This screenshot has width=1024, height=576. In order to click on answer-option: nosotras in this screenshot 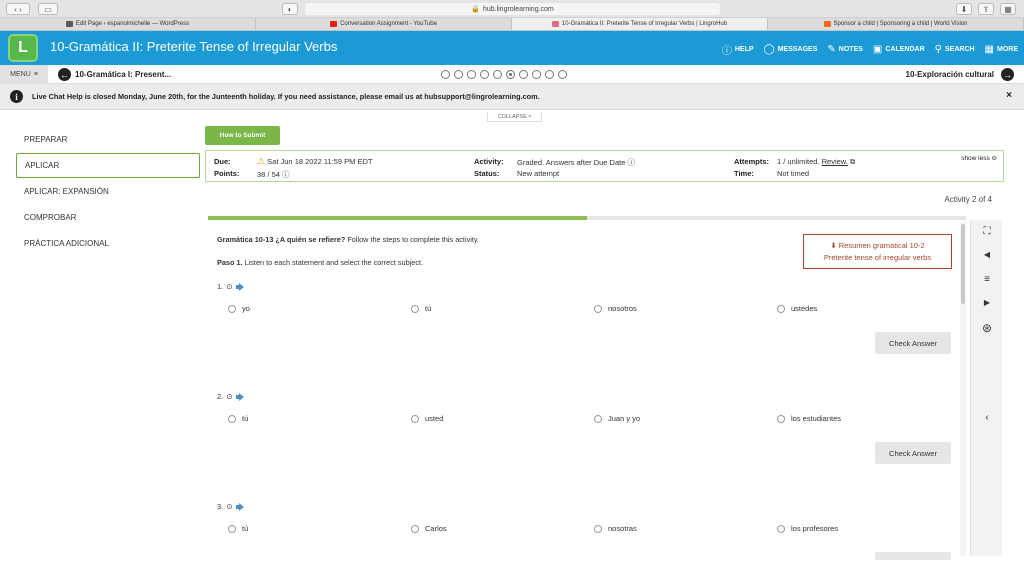, I will do `click(615, 528)`.